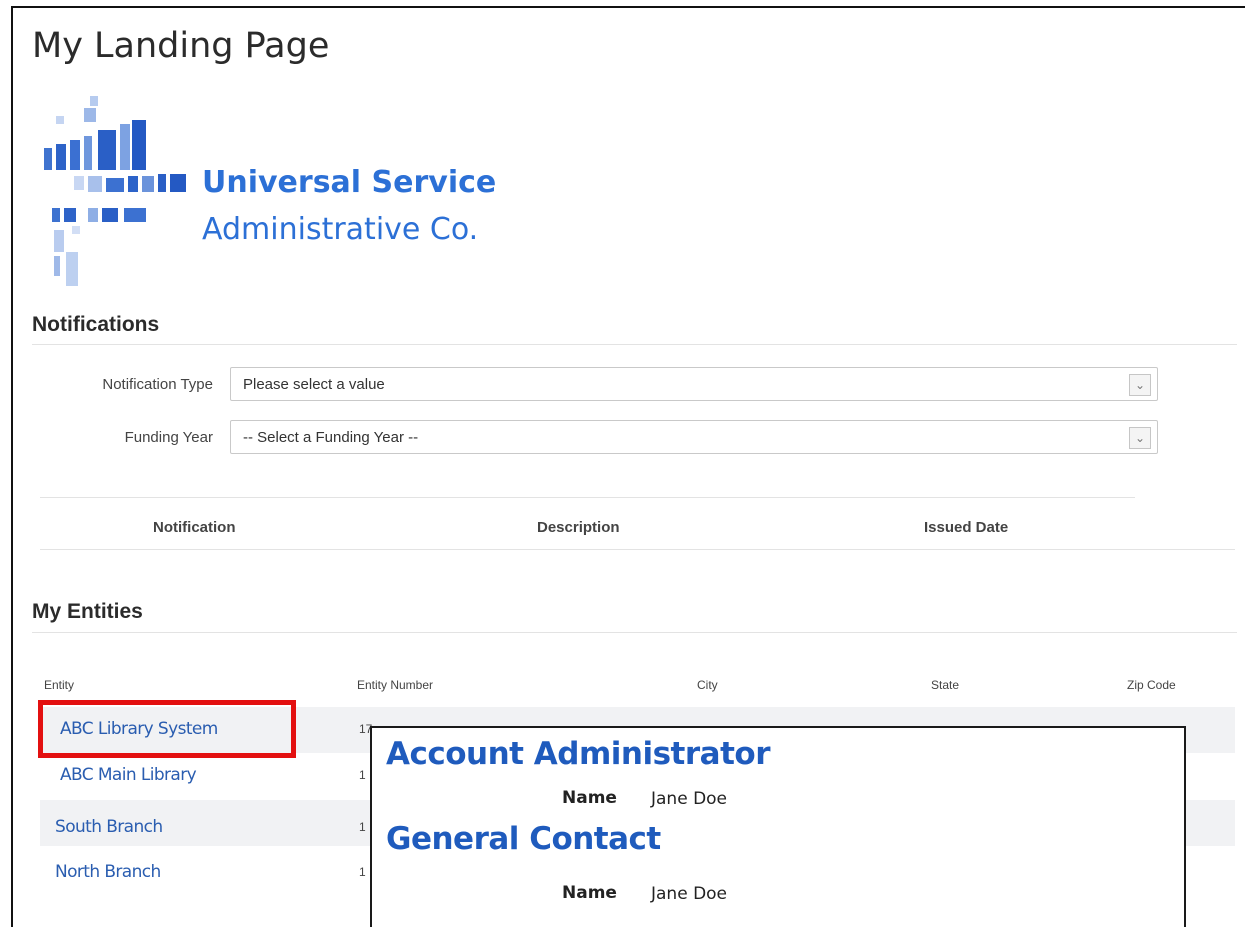 The image size is (1245, 927). I want to click on entity-link-south-branch: South Branch, so click(109, 827).